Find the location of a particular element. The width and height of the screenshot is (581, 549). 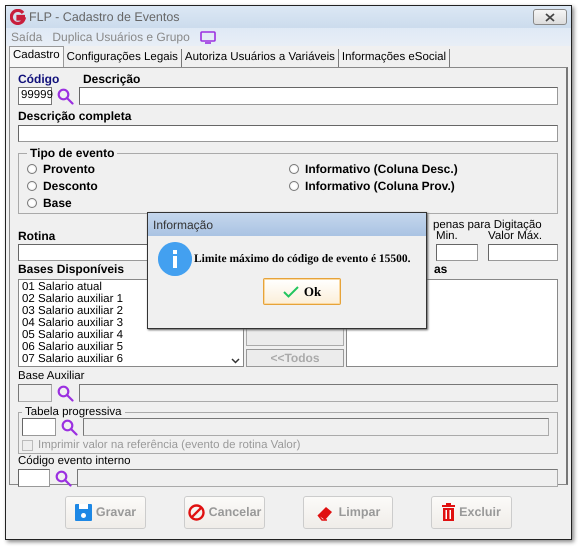

list-item: 05 Salario auxiliar 4 is located at coordinates (131, 335).